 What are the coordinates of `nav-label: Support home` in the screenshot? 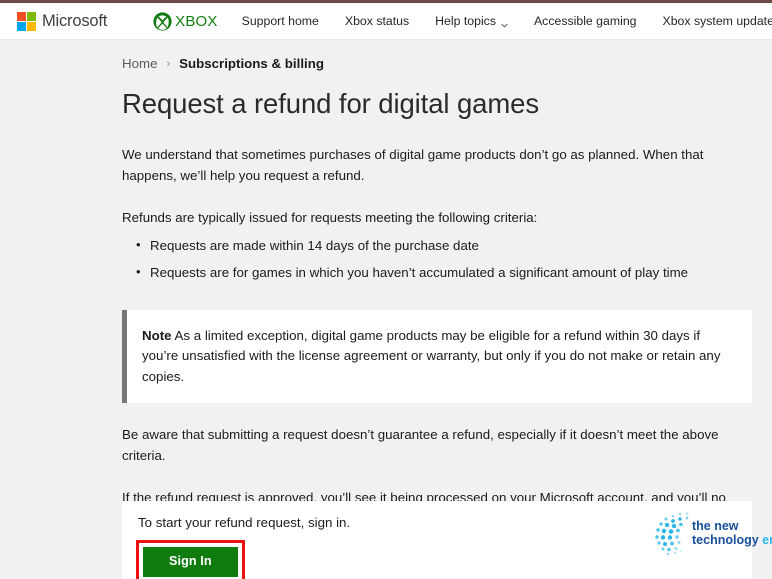 It's located at (280, 21).